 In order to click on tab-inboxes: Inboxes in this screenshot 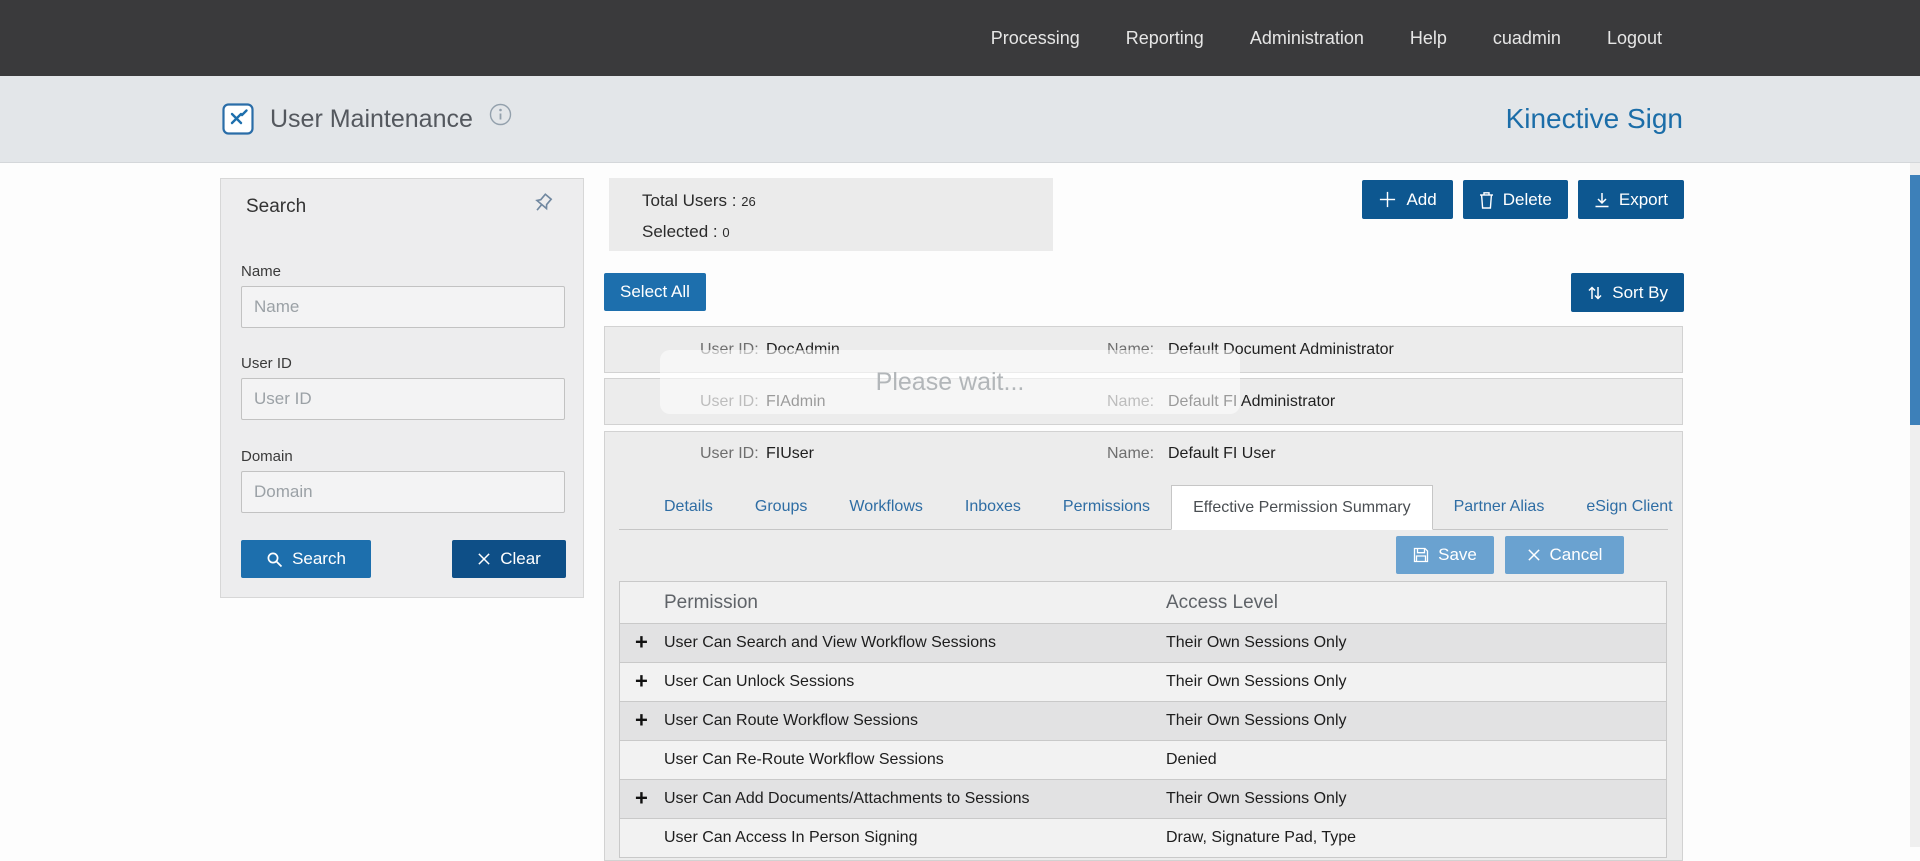, I will do `click(993, 507)`.